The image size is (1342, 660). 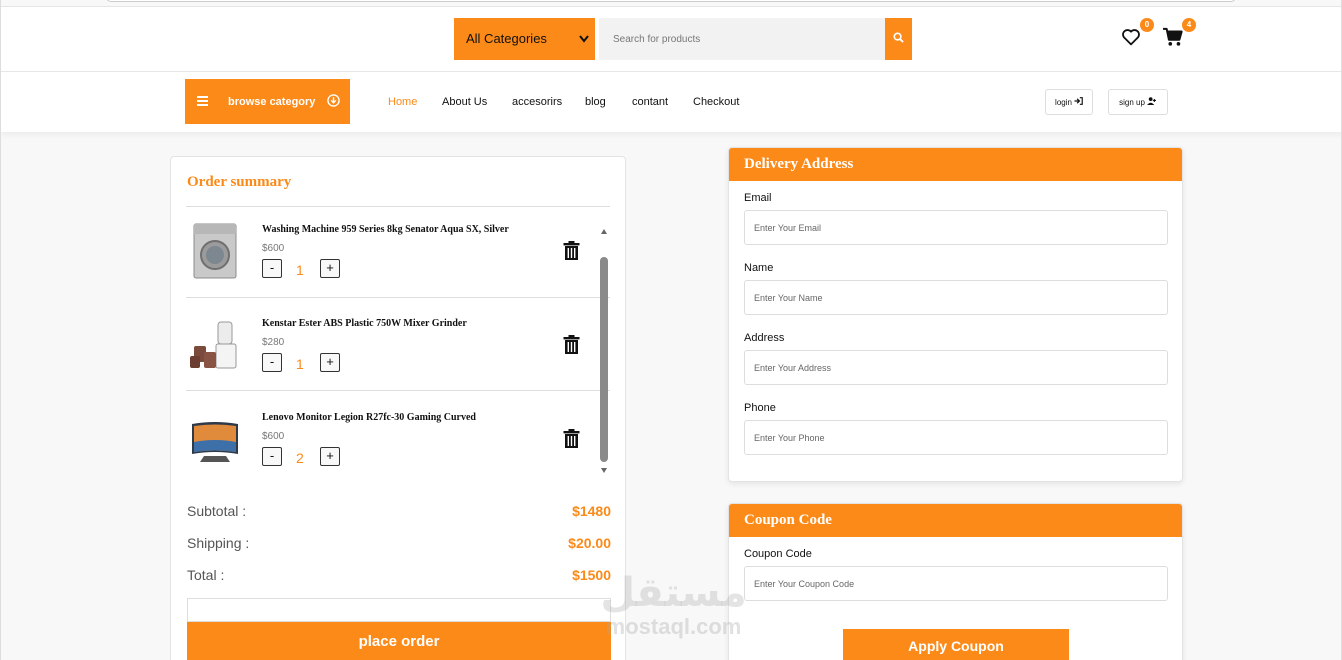 What do you see at coordinates (650, 102) in the screenshot?
I see `nav-link-contact: contant` at bounding box center [650, 102].